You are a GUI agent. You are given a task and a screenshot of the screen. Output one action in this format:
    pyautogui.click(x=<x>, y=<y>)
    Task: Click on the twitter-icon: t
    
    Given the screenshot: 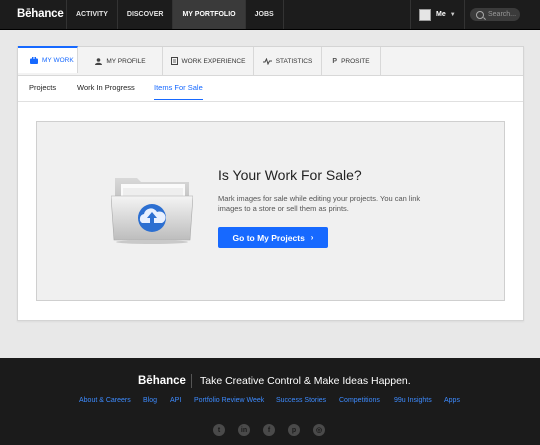 What is the action you would take?
    pyautogui.click(x=219, y=430)
    